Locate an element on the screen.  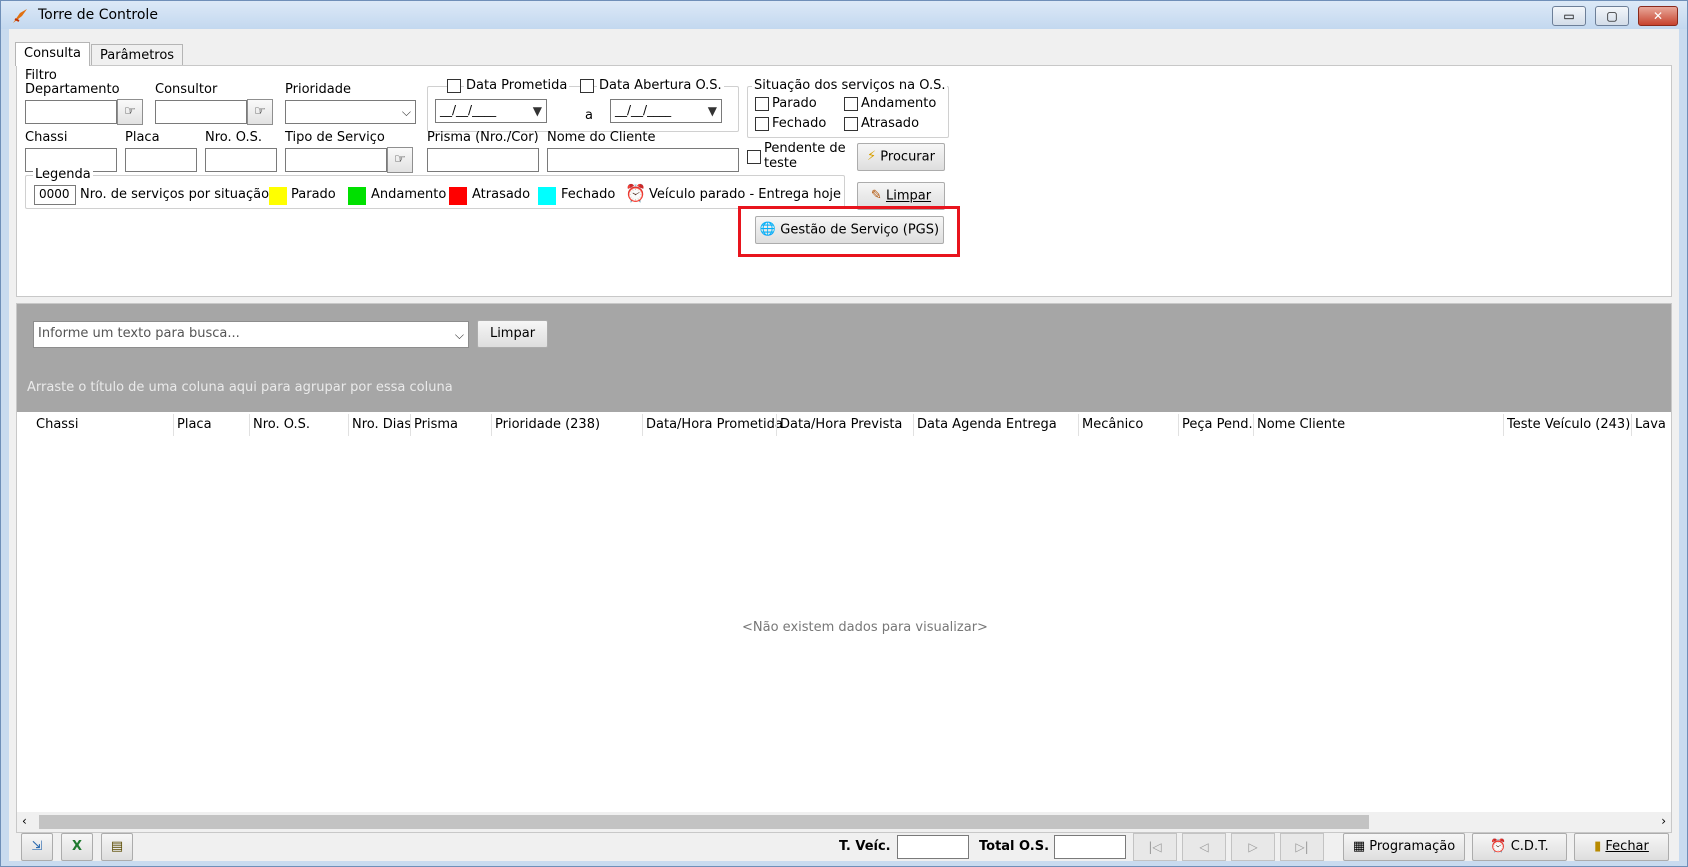
pendente-teste-checkbox is located at coordinates (754, 157).